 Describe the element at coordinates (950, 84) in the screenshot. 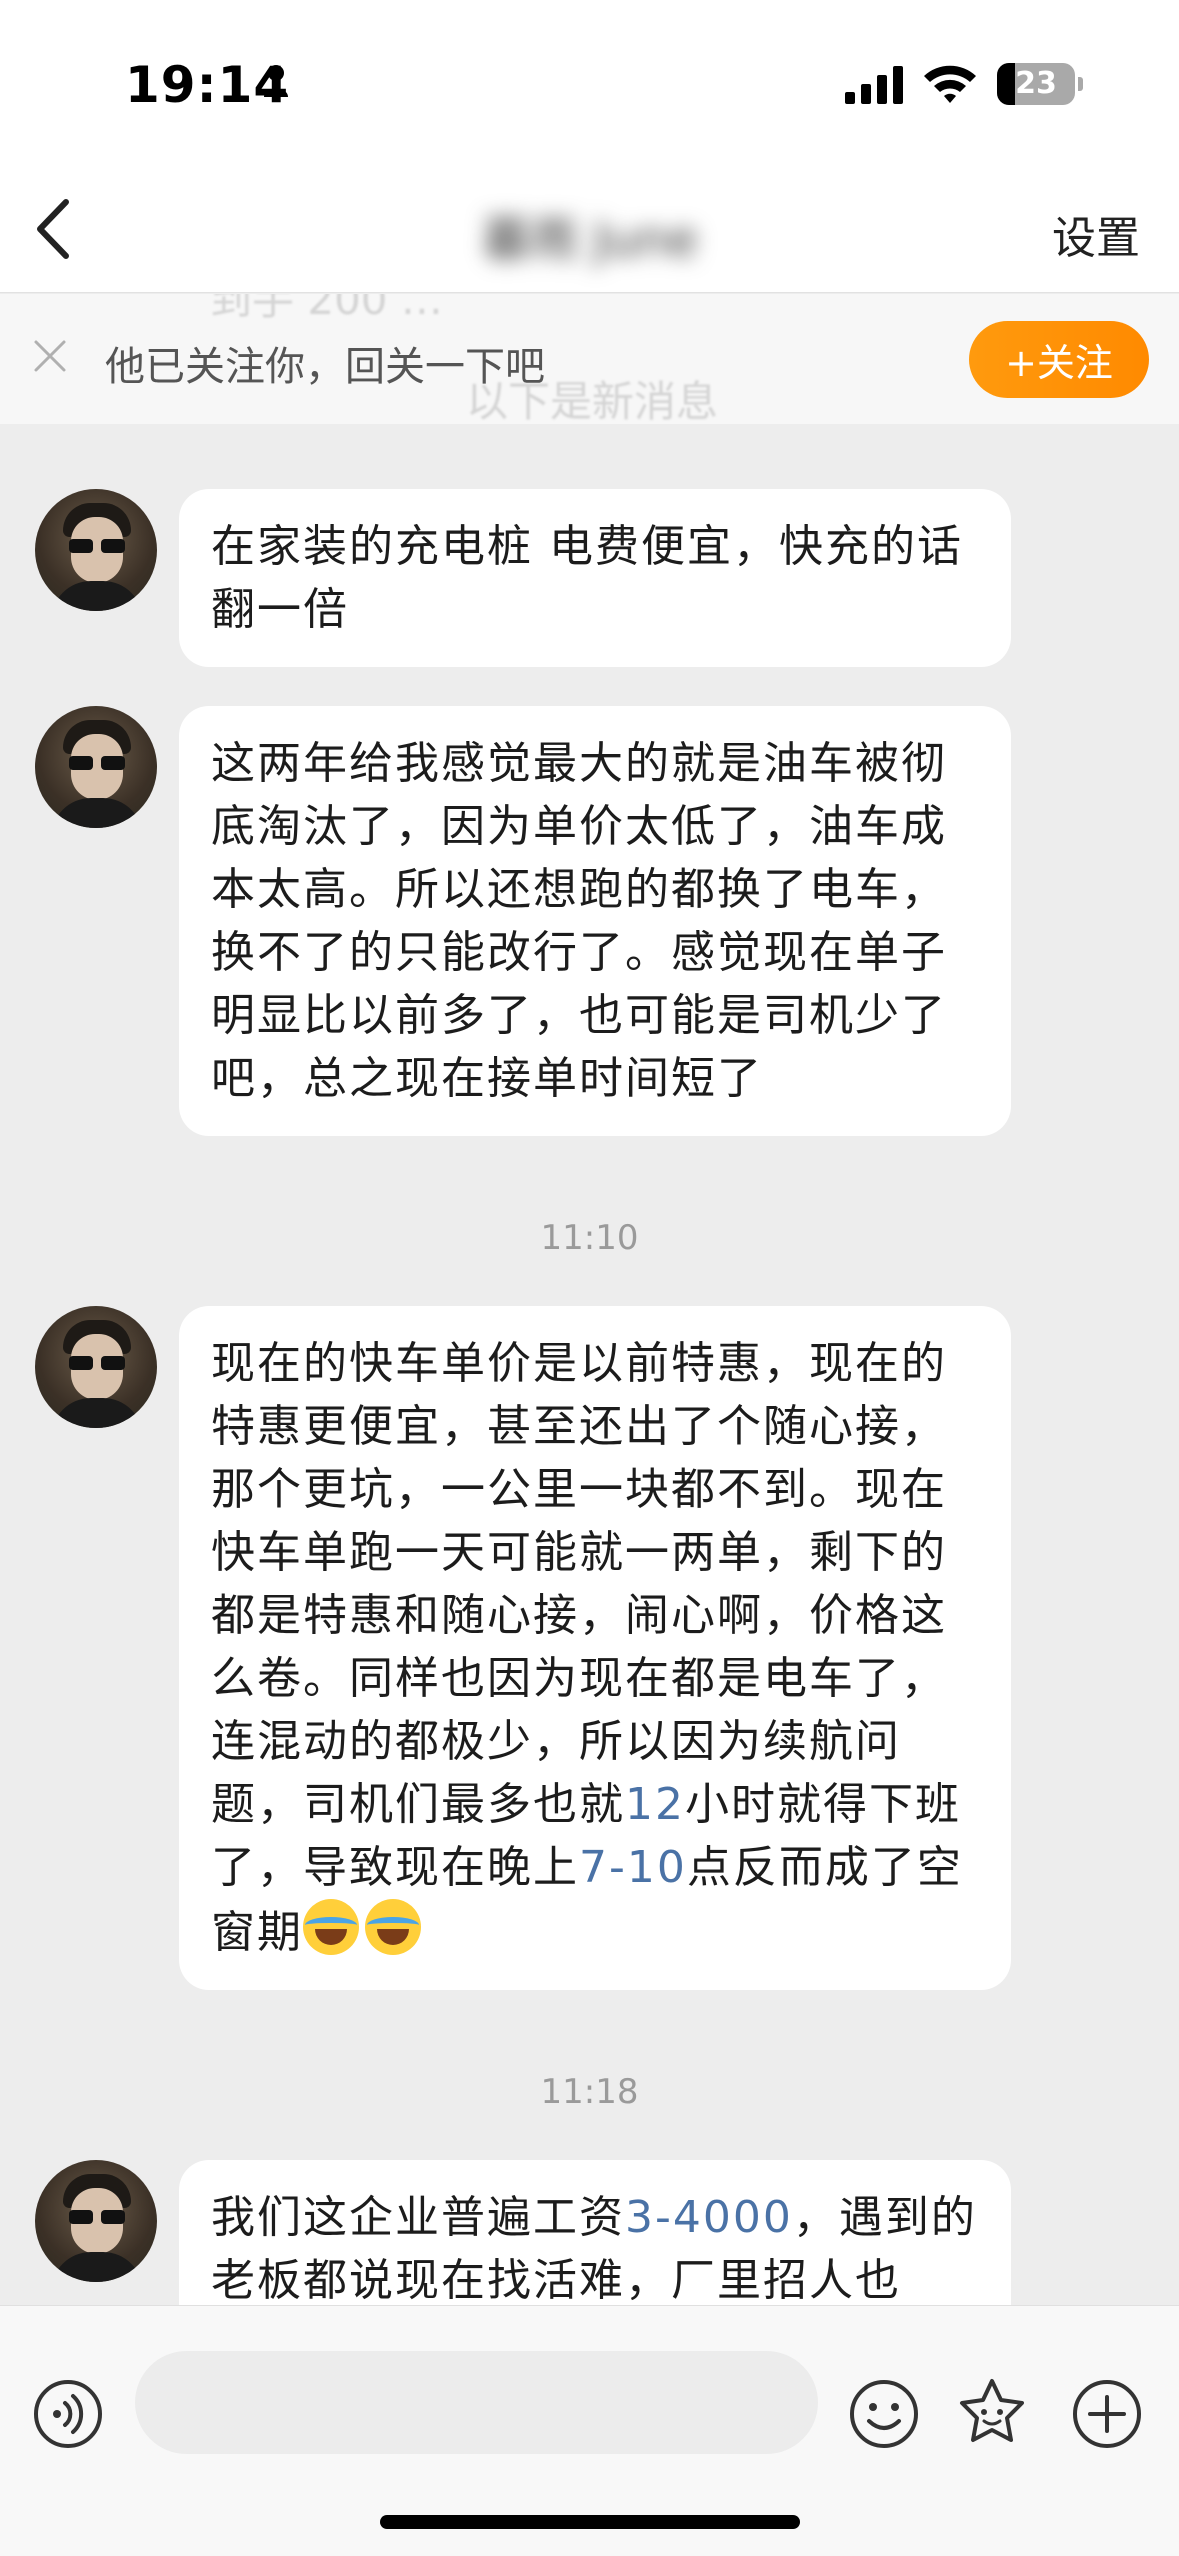

I see `wifi-icon` at that location.